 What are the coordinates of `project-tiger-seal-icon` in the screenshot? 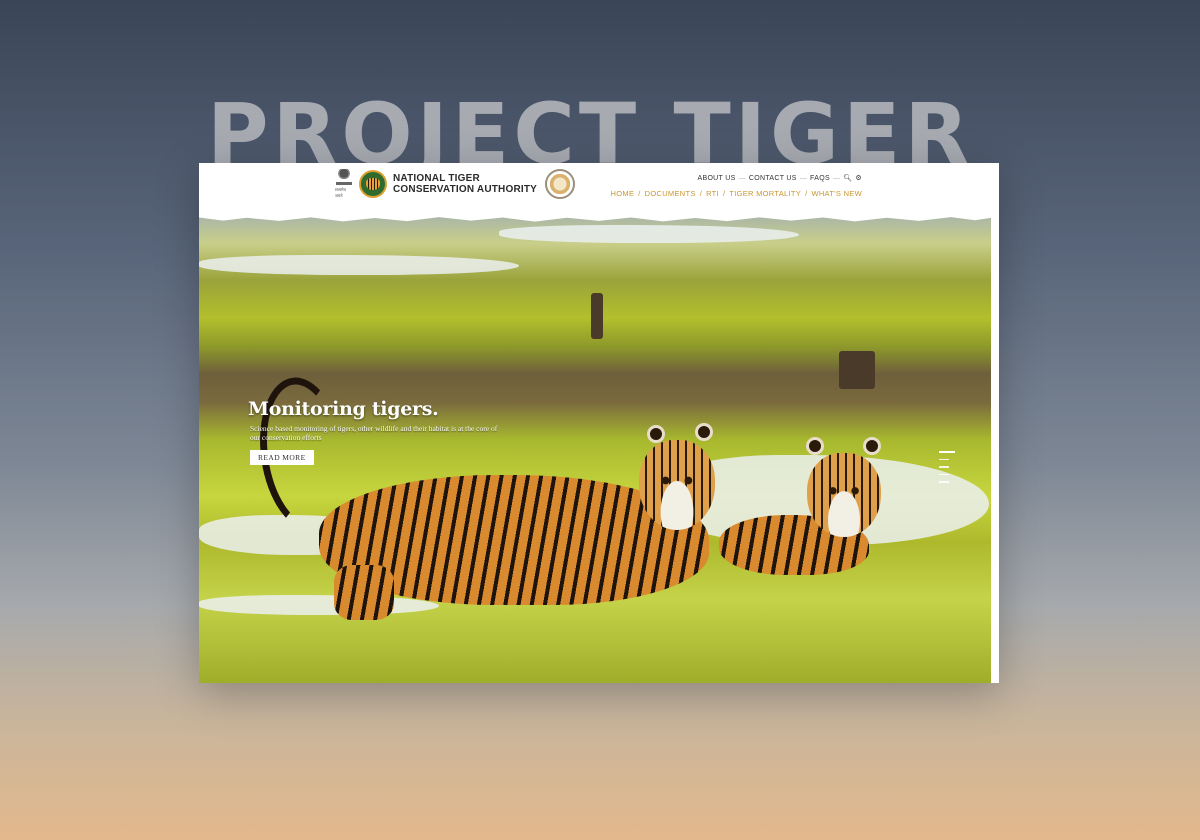 It's located at (560, 184).